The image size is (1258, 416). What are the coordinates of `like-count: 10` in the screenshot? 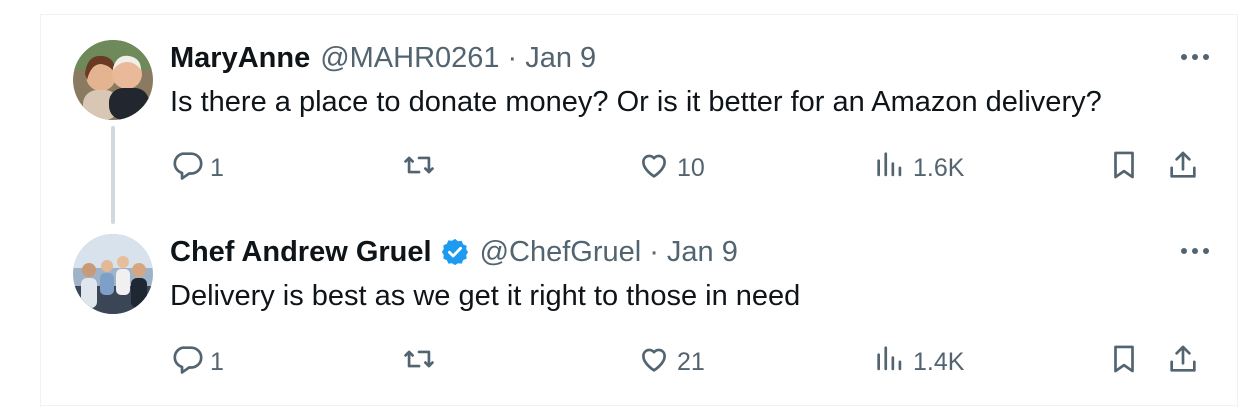 It's located at (691, 167).